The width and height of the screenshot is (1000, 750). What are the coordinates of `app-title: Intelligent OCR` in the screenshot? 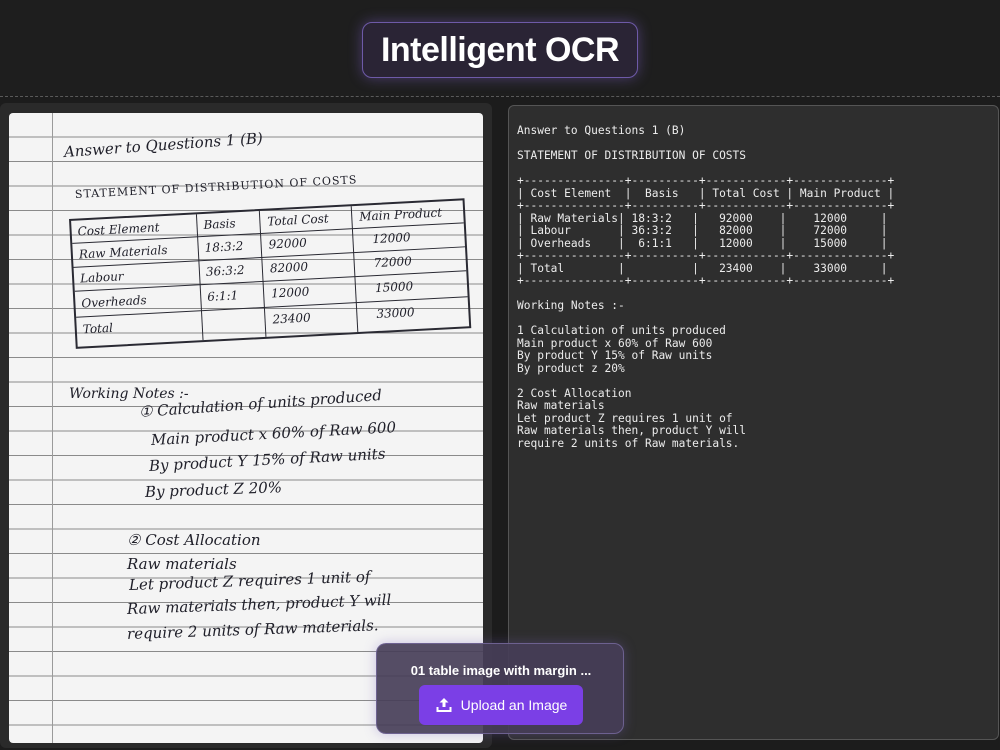 It's located at (500, 49).